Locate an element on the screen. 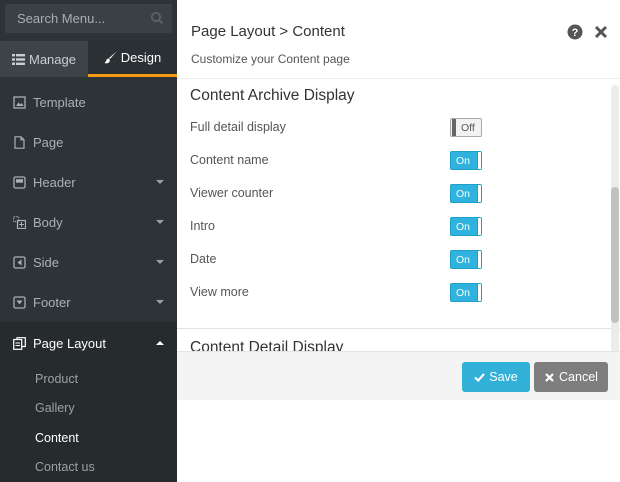 This screenshot has width=620, height=482. sidebar-item-label: Body is located at coordinates (48, 222).